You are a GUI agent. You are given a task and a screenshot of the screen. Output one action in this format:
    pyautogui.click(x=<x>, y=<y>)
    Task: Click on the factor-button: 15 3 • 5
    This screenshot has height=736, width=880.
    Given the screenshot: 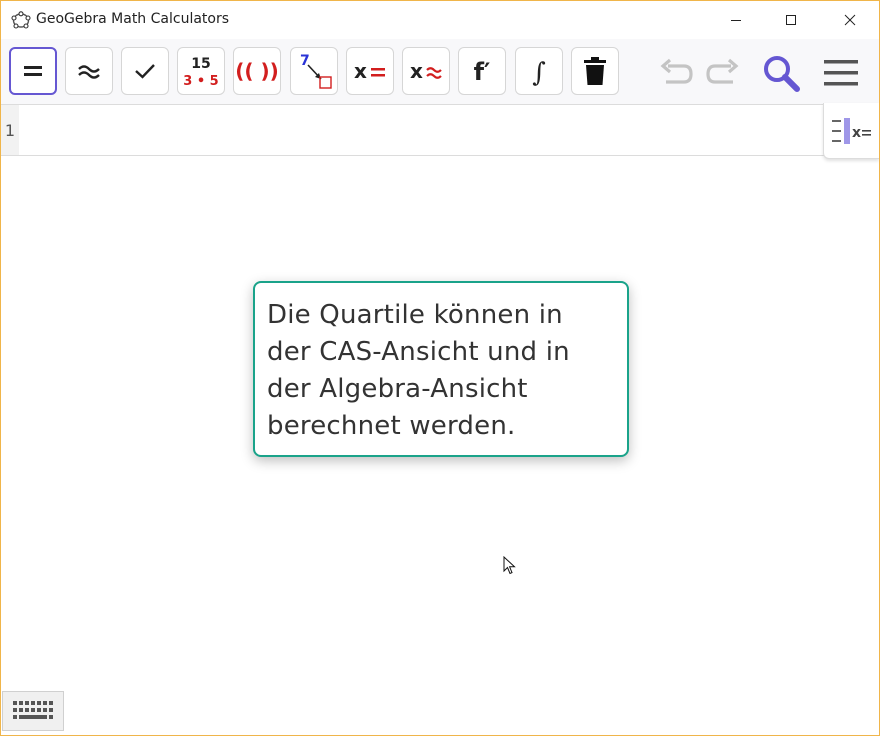 What is the action you would take?
    pyautogui.click(x=201, y=71)
    